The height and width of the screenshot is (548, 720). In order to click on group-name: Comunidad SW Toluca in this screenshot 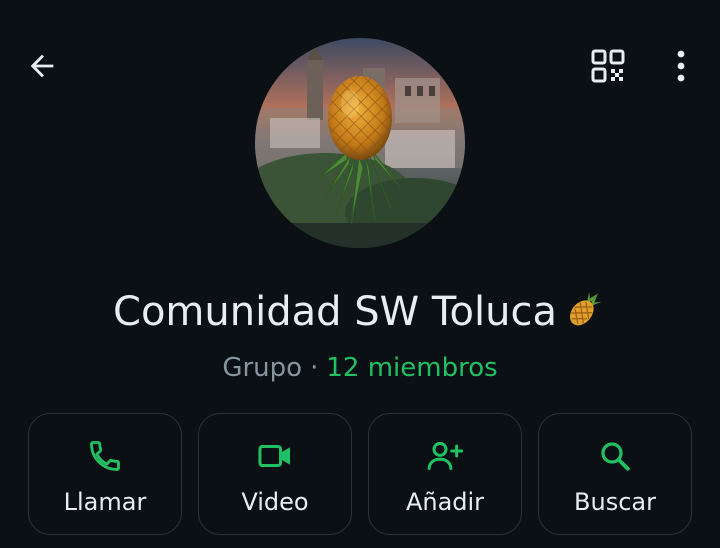, I will do `click(360, 312)`.